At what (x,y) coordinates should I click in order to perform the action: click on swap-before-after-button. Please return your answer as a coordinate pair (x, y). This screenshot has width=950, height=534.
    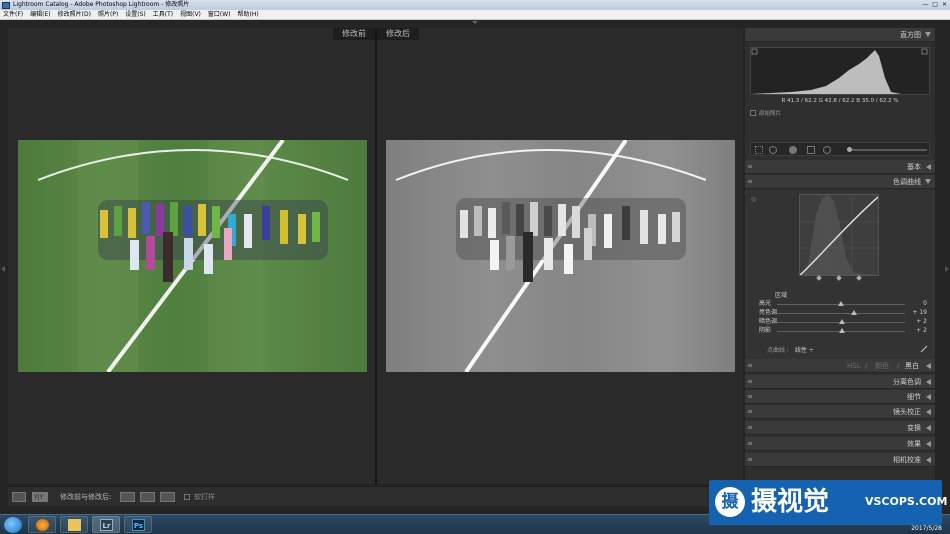
    Looking at the image, I should click on (167, 497).